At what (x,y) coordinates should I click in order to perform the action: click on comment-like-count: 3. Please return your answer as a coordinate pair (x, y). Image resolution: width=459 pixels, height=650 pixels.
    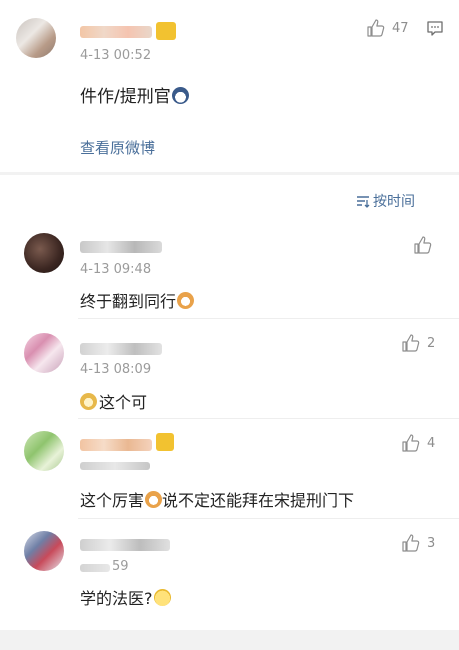
    Looking at the image, I should click on (431, 543).